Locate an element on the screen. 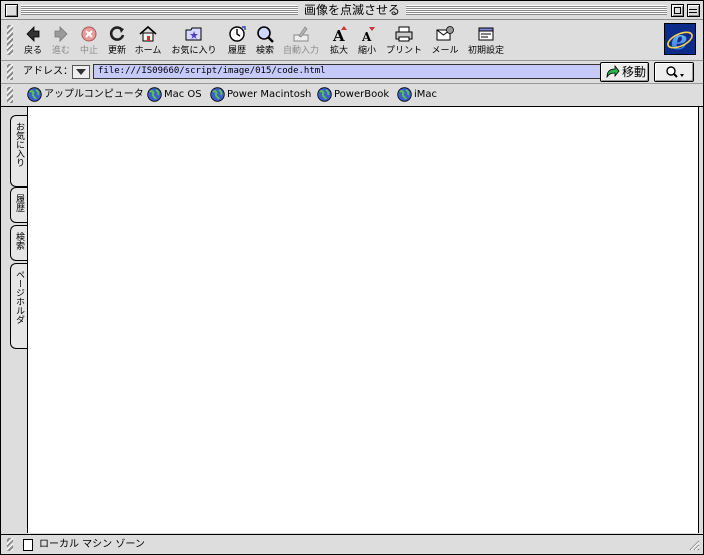 The height and width of the screenshot is (555, 704). history-clock-icon is located at coordinates (237, 34).